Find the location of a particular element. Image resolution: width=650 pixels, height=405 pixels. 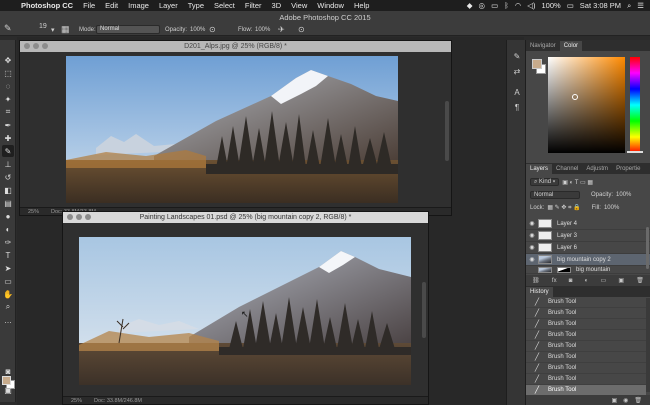

brush-presets-icon: ⇄ is located at coordinates (517, 71).